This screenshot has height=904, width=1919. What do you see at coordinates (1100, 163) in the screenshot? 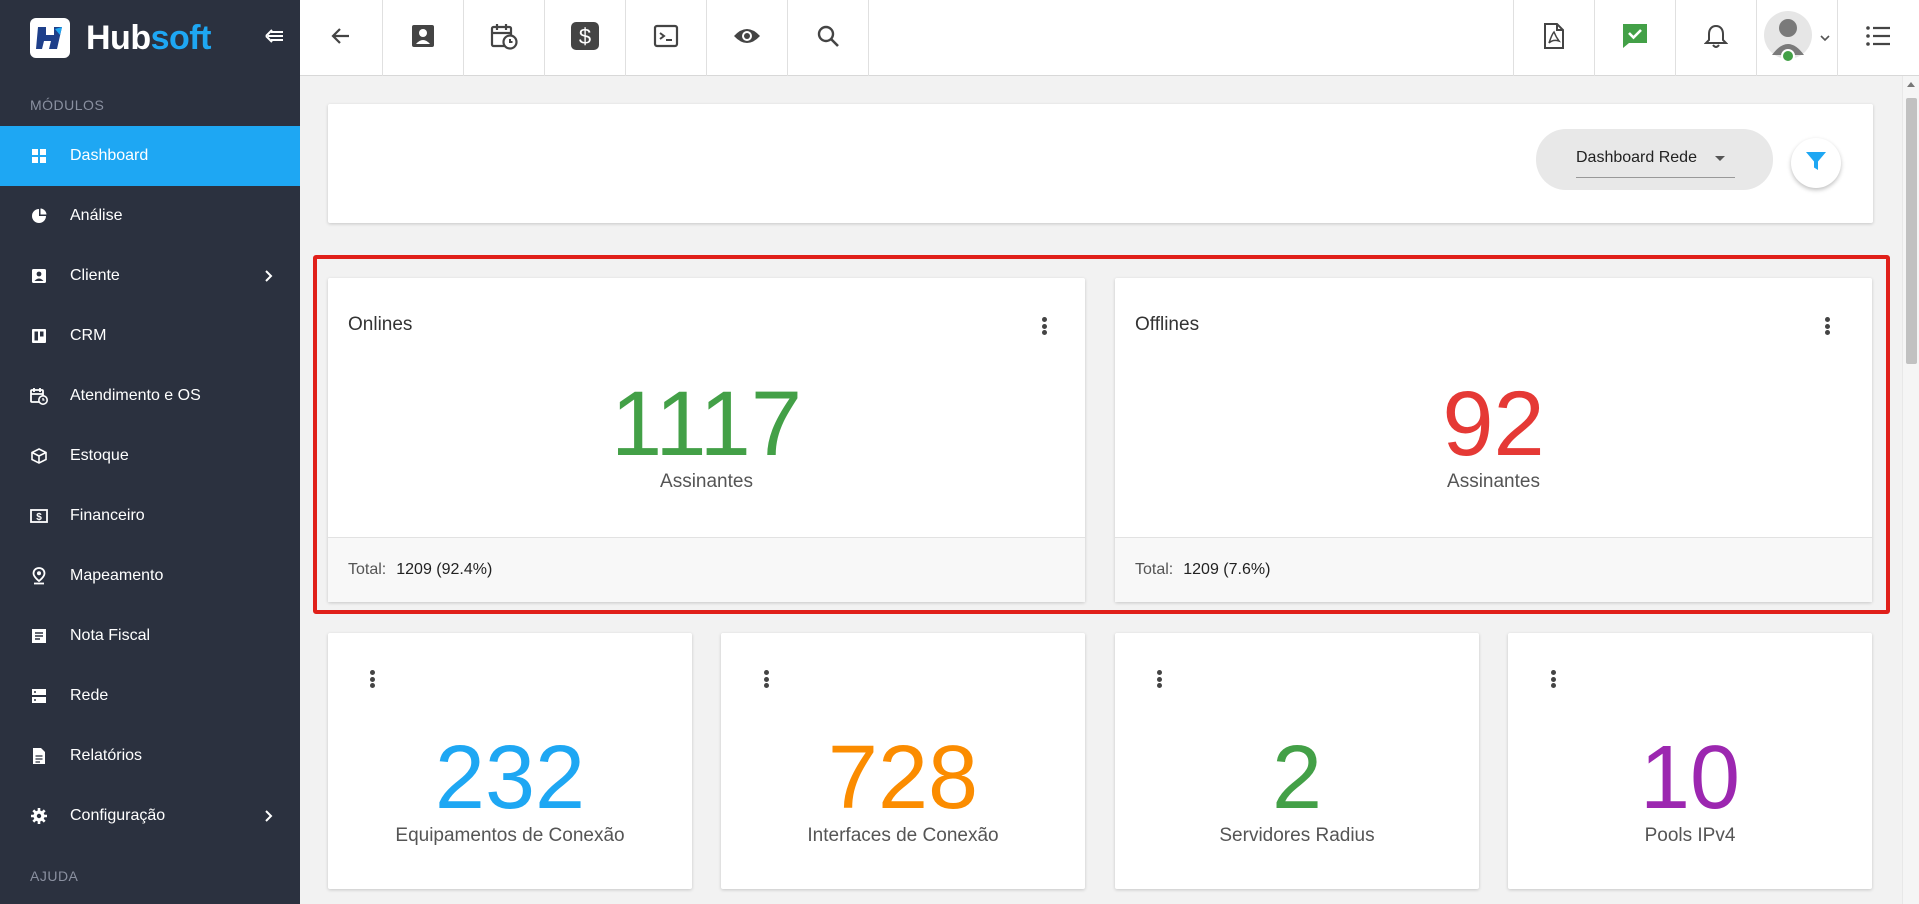
I see `dashboard-filter-card: Dashboard Rede` at bounding box center [1100, 163].